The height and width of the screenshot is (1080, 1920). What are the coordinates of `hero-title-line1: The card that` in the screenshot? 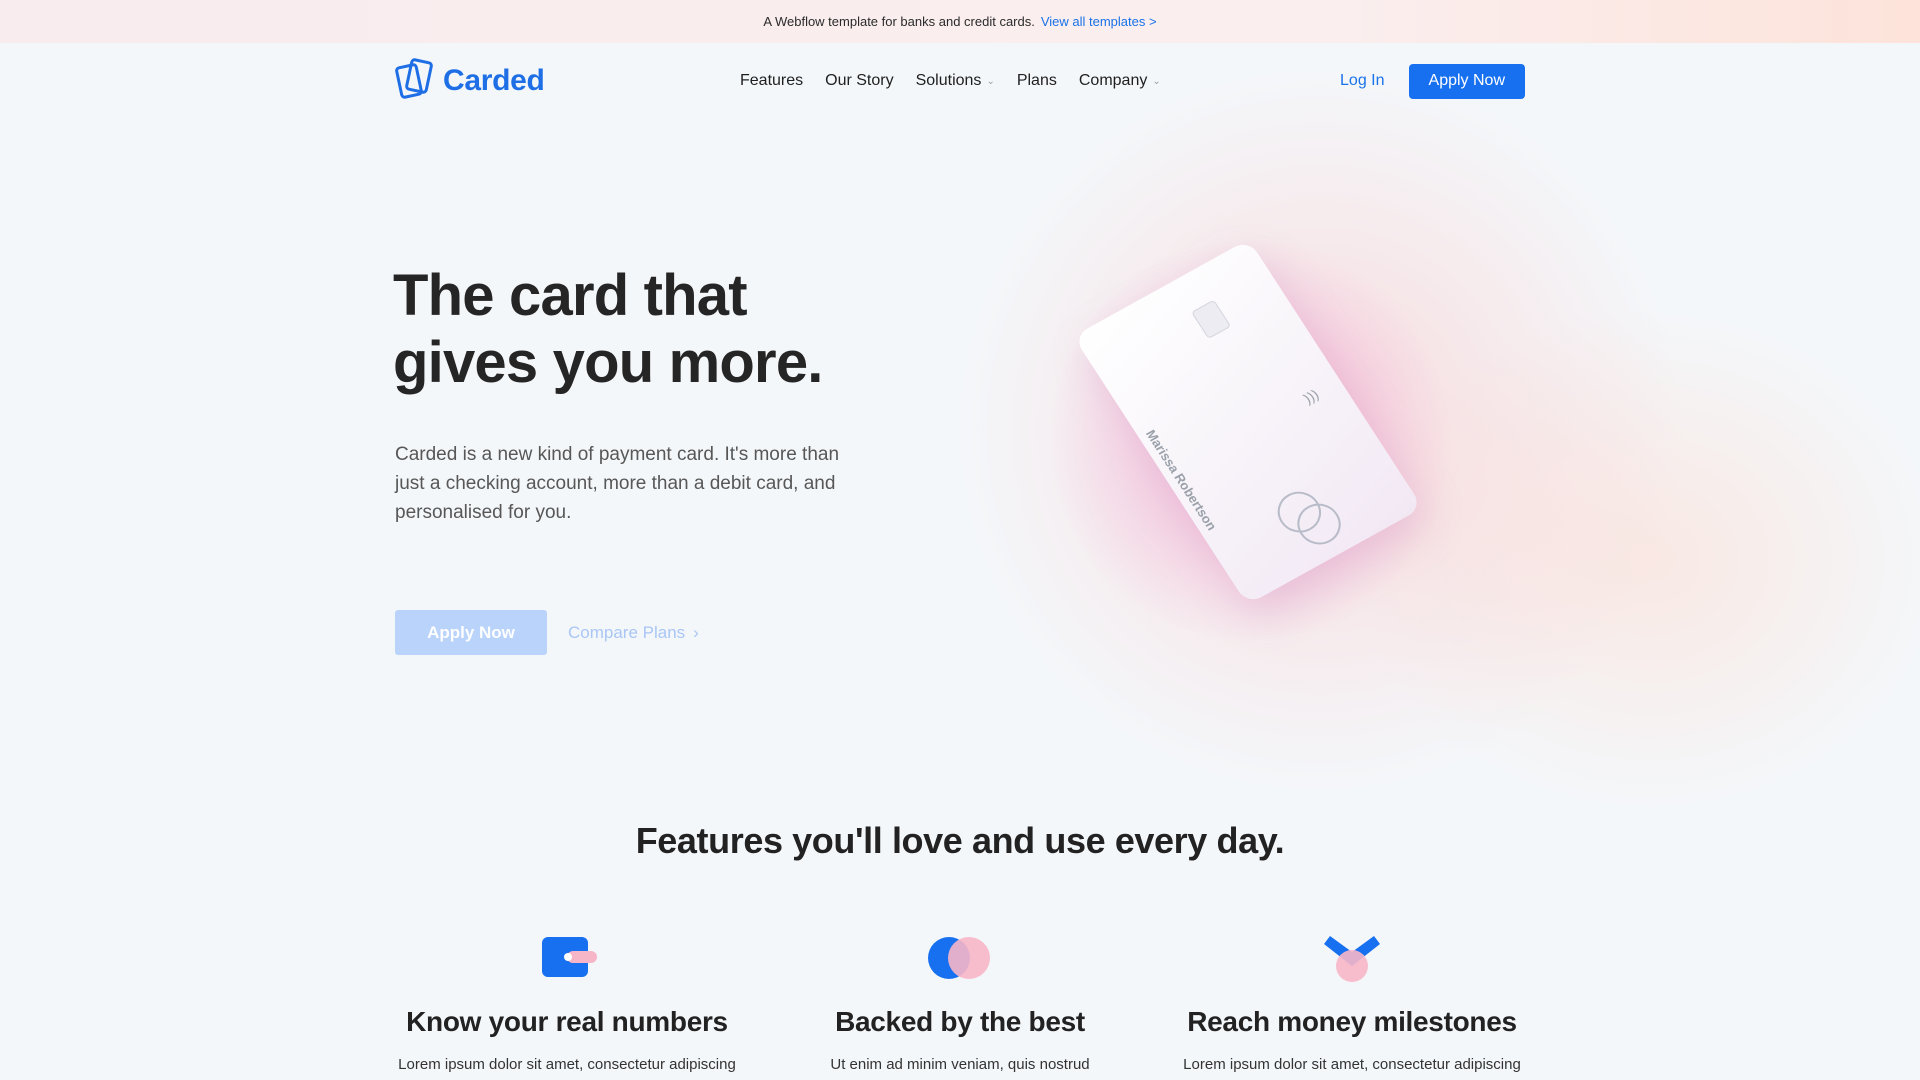 It's located at (570, 295).